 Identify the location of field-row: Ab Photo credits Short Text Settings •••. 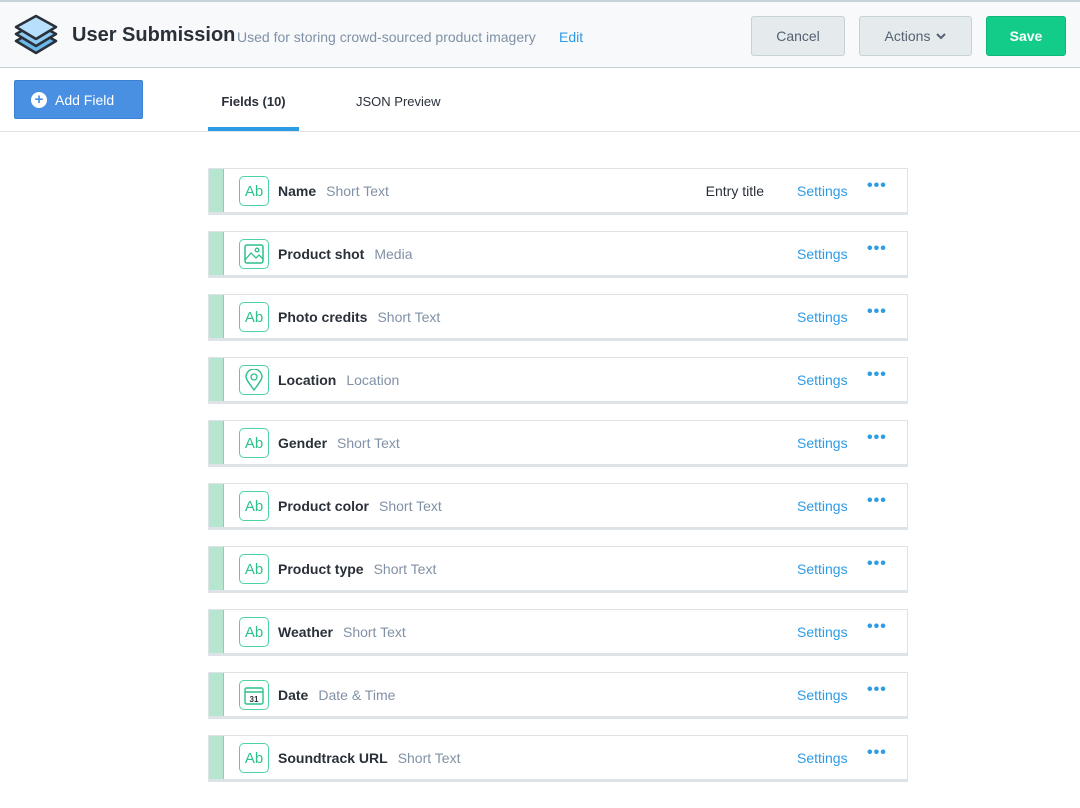
(558, 316).